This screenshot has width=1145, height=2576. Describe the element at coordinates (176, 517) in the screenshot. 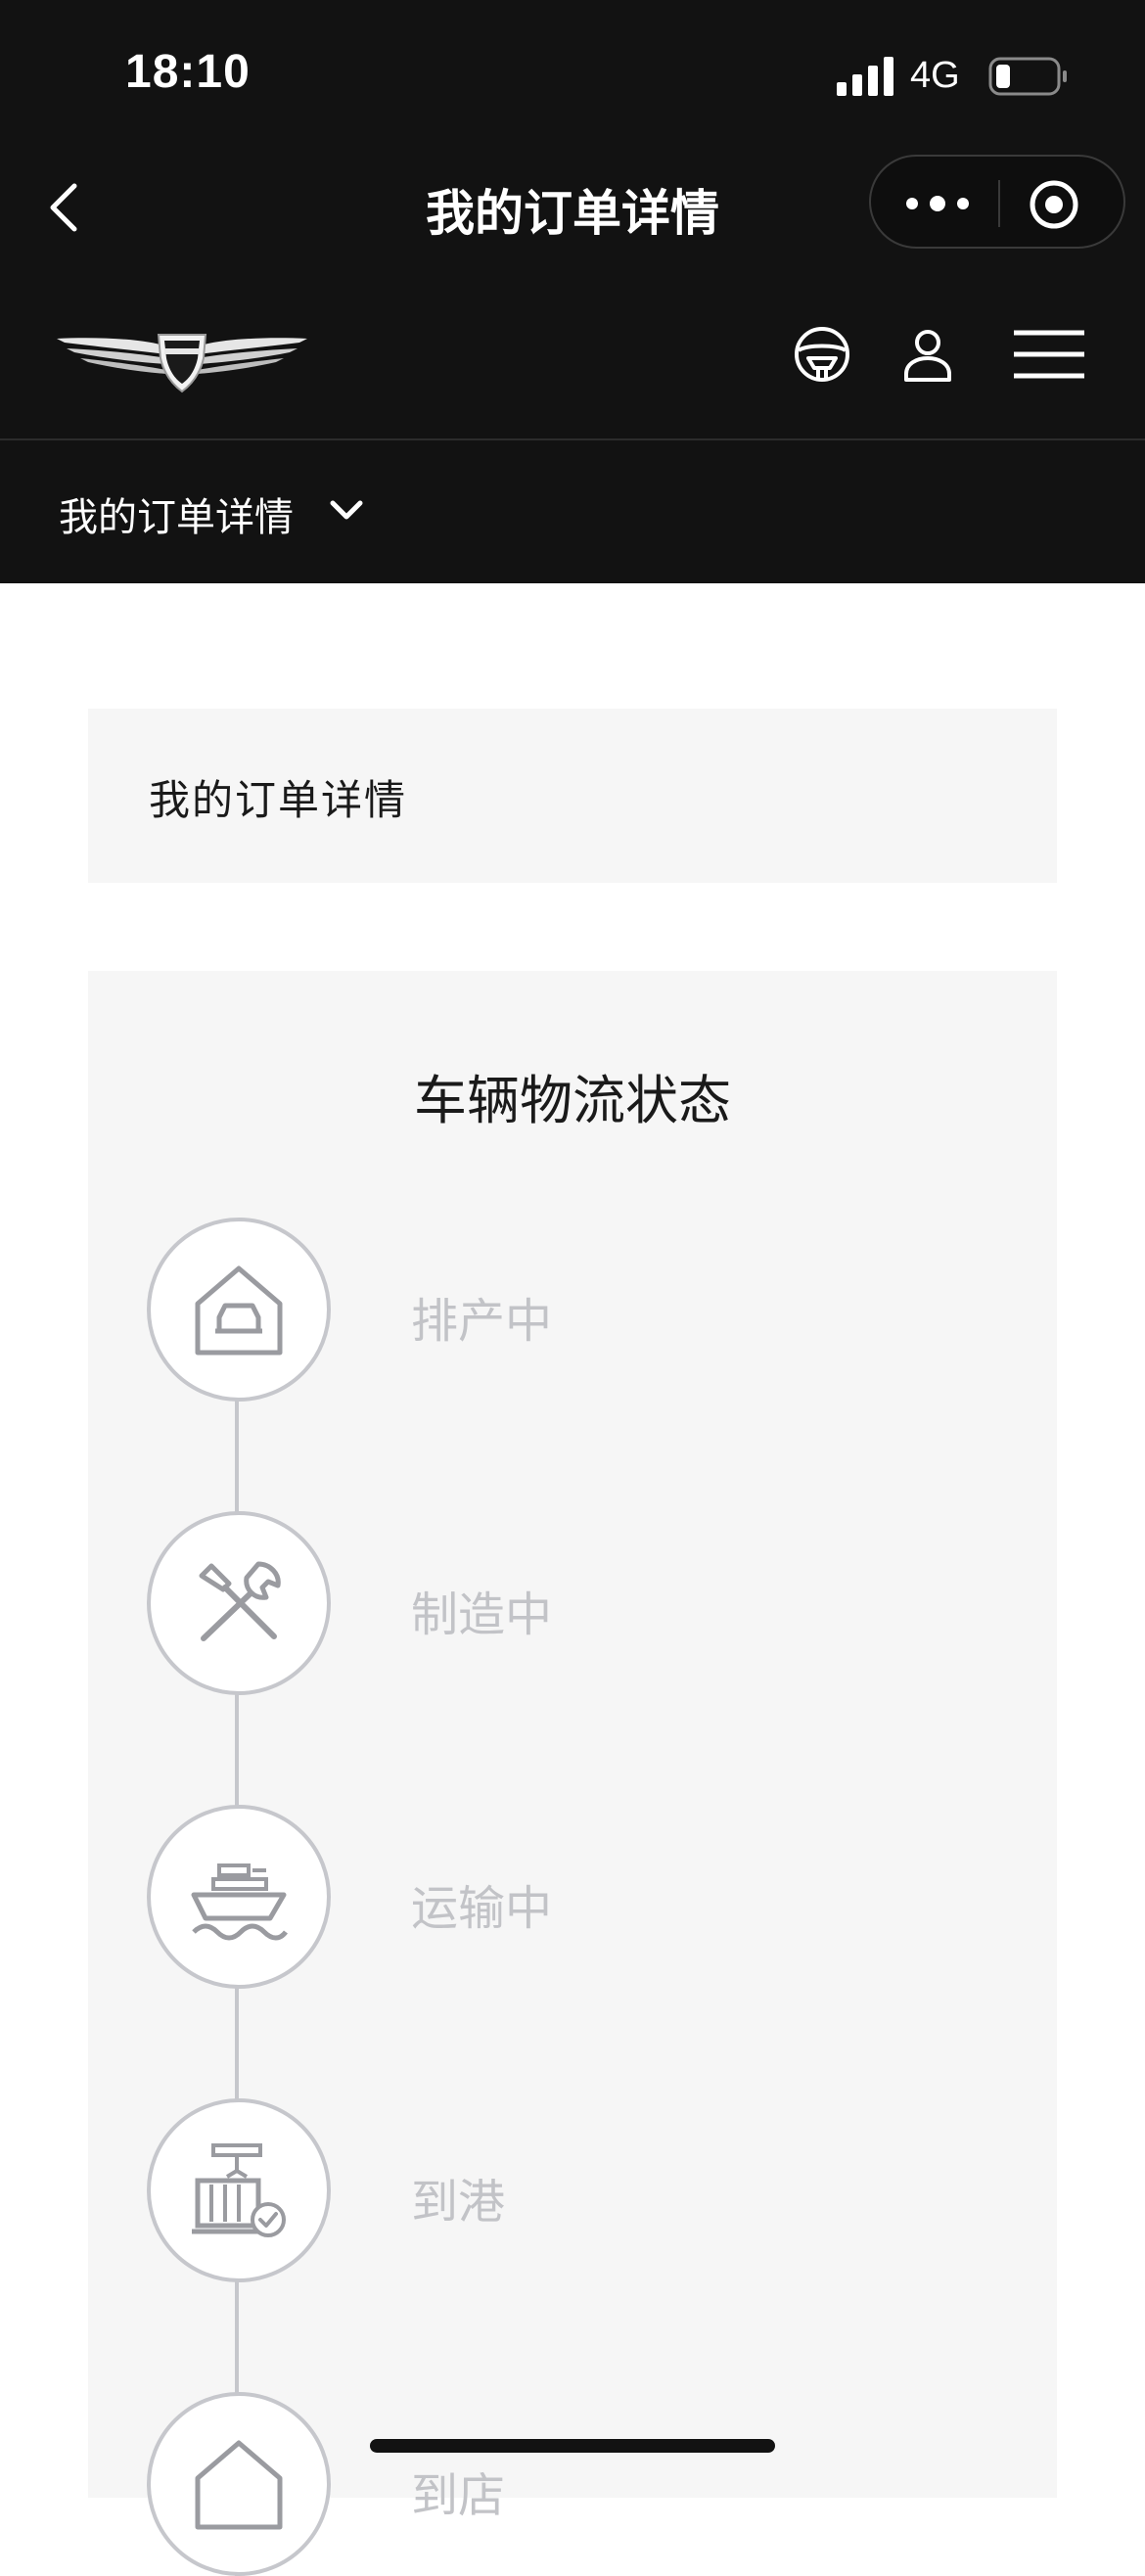

I see `section-dropdown-label: 我的订单详情` at that location.